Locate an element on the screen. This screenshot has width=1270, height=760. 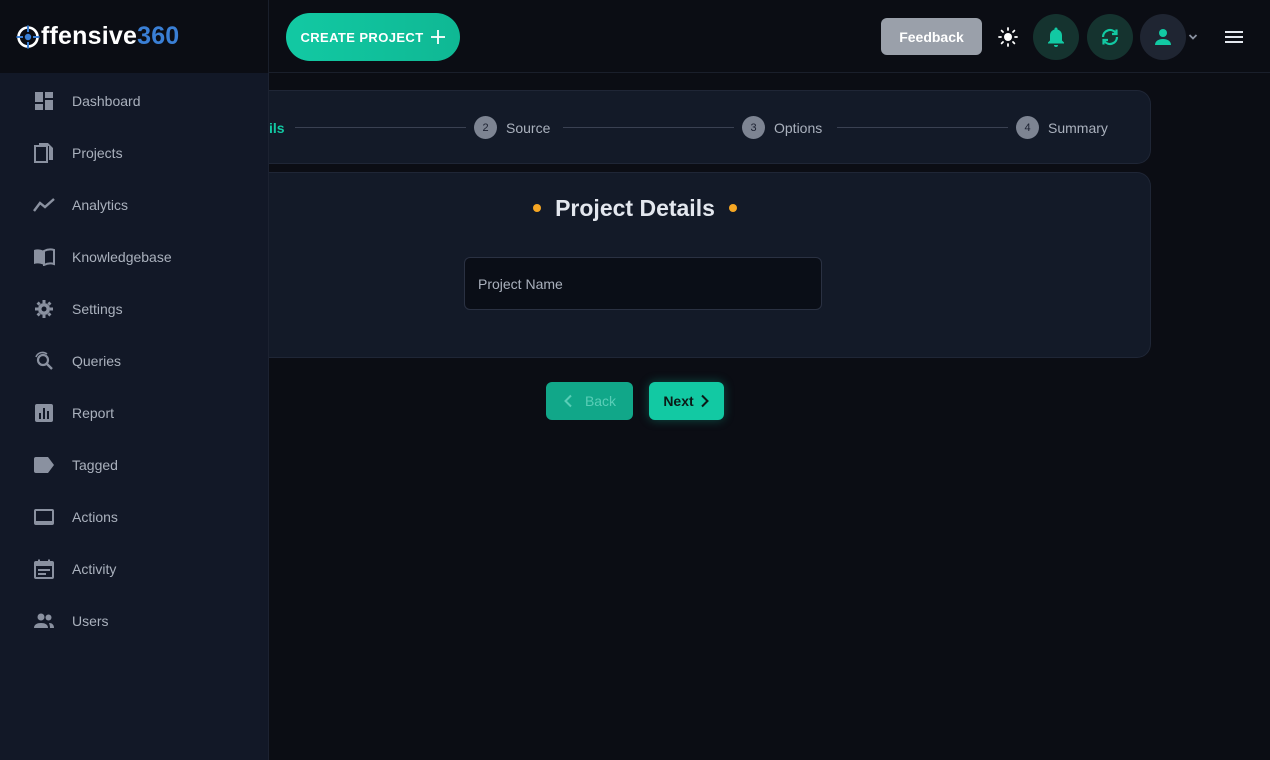
sidebar-item-label: Users is located at coordinates (90, 621).